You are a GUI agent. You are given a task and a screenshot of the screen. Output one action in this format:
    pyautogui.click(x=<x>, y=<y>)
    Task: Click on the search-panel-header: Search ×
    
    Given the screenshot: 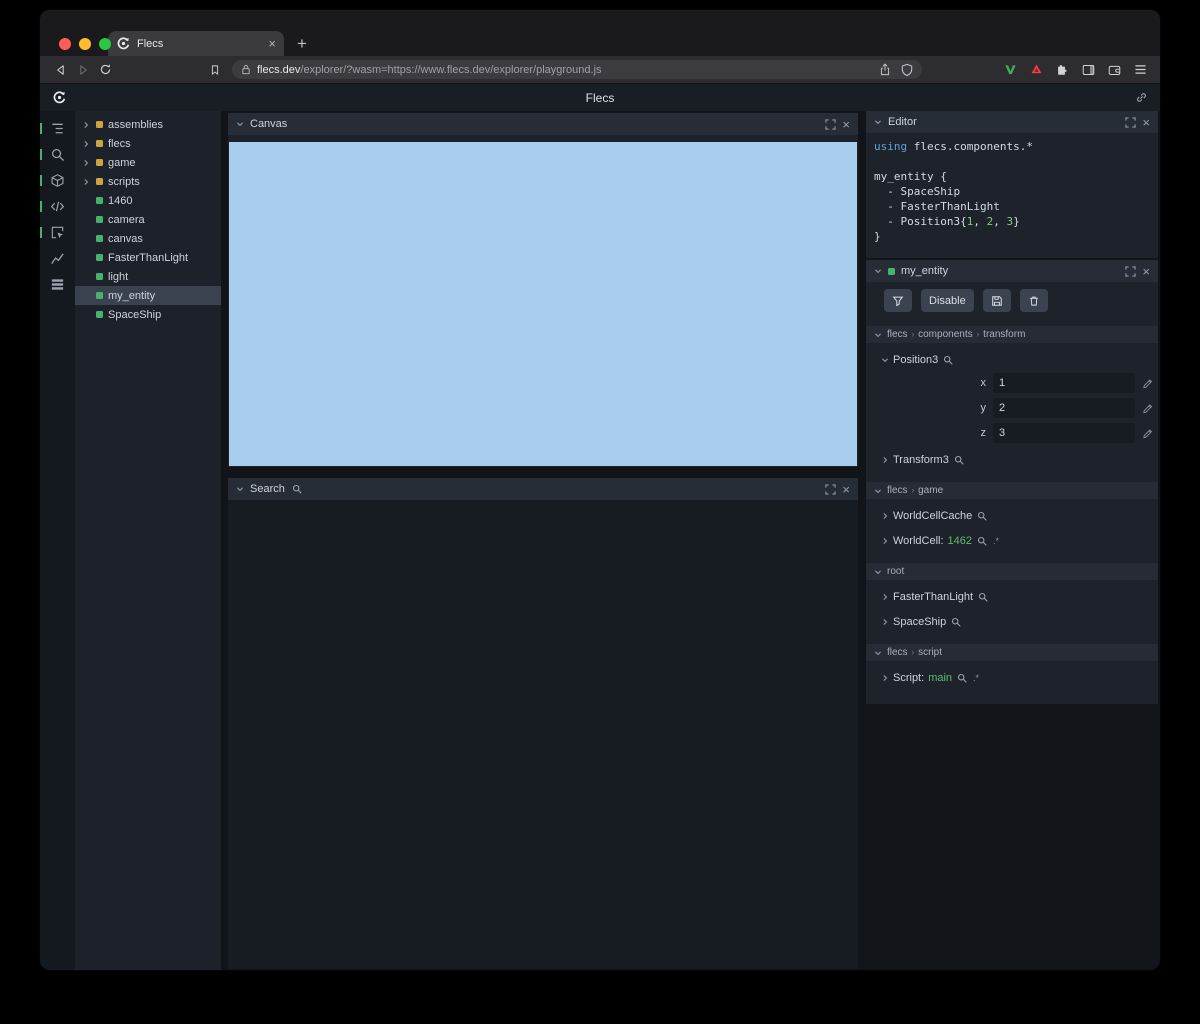 What is the action you would take?
    pyautogui.click(x=543, y=489)
    